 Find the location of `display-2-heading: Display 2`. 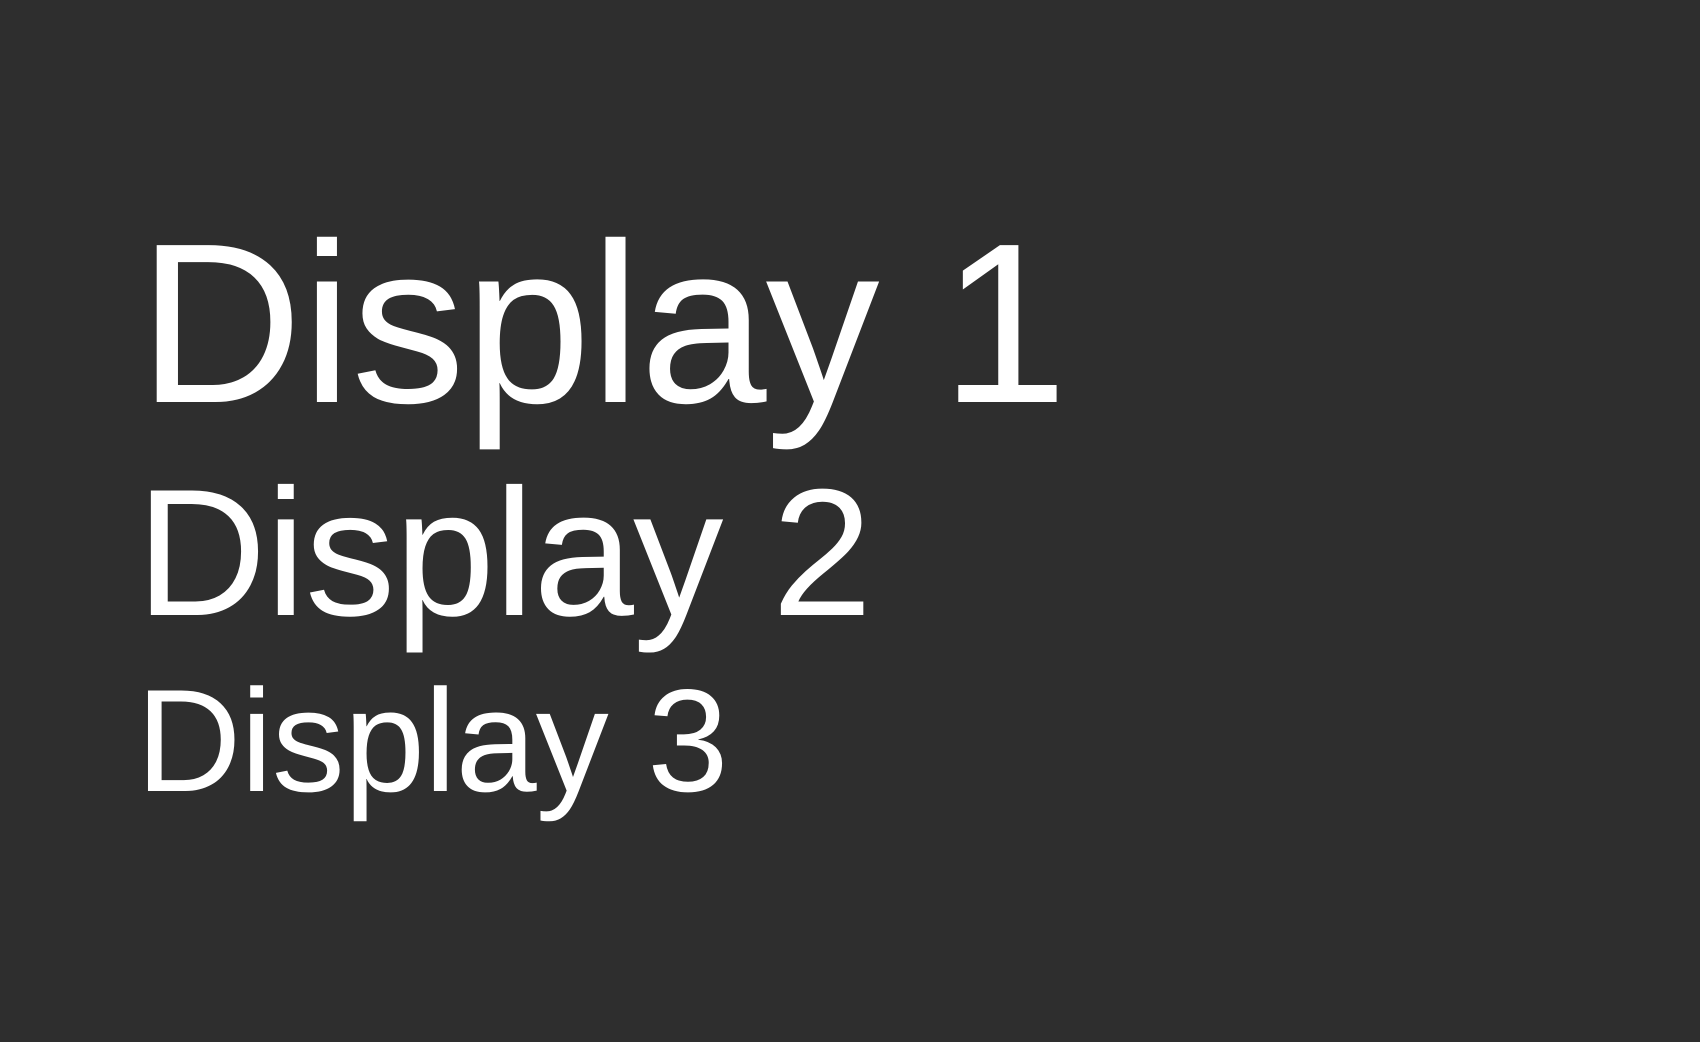

display-2-heading: Display 2 is located at coordinates (504, 553).